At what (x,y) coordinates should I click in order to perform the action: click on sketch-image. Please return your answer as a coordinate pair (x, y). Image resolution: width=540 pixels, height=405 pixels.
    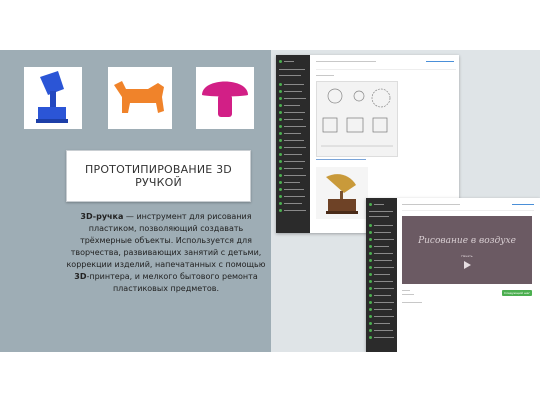
    Looking at the image, I should click on (357, 119).